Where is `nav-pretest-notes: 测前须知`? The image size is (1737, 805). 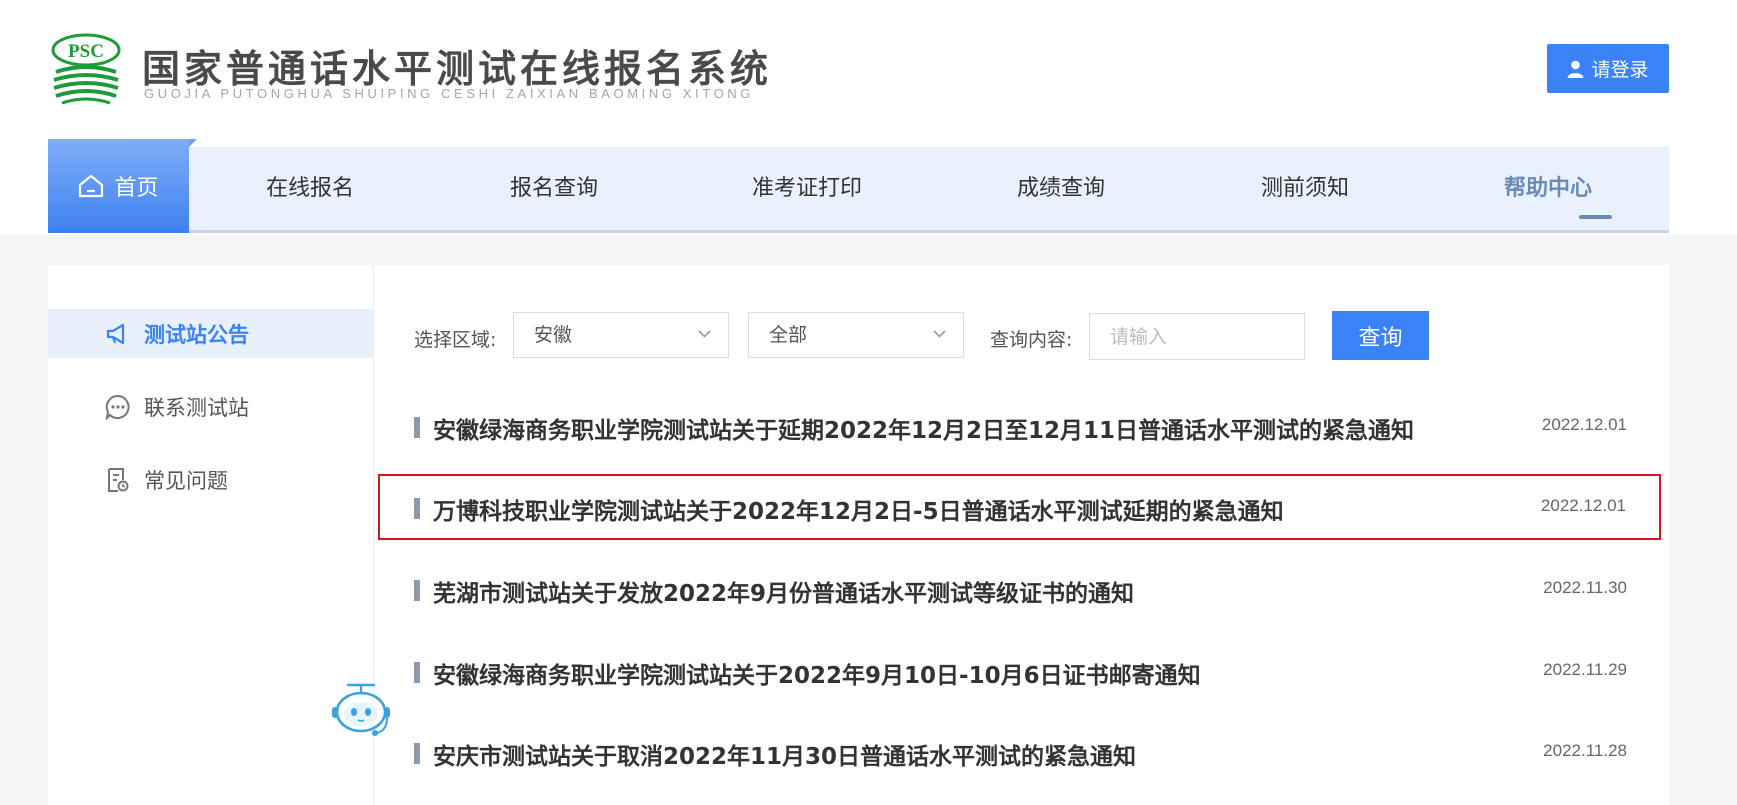 nav-pretest-notes: 测前须知 is located at coordinates (1305, 188).